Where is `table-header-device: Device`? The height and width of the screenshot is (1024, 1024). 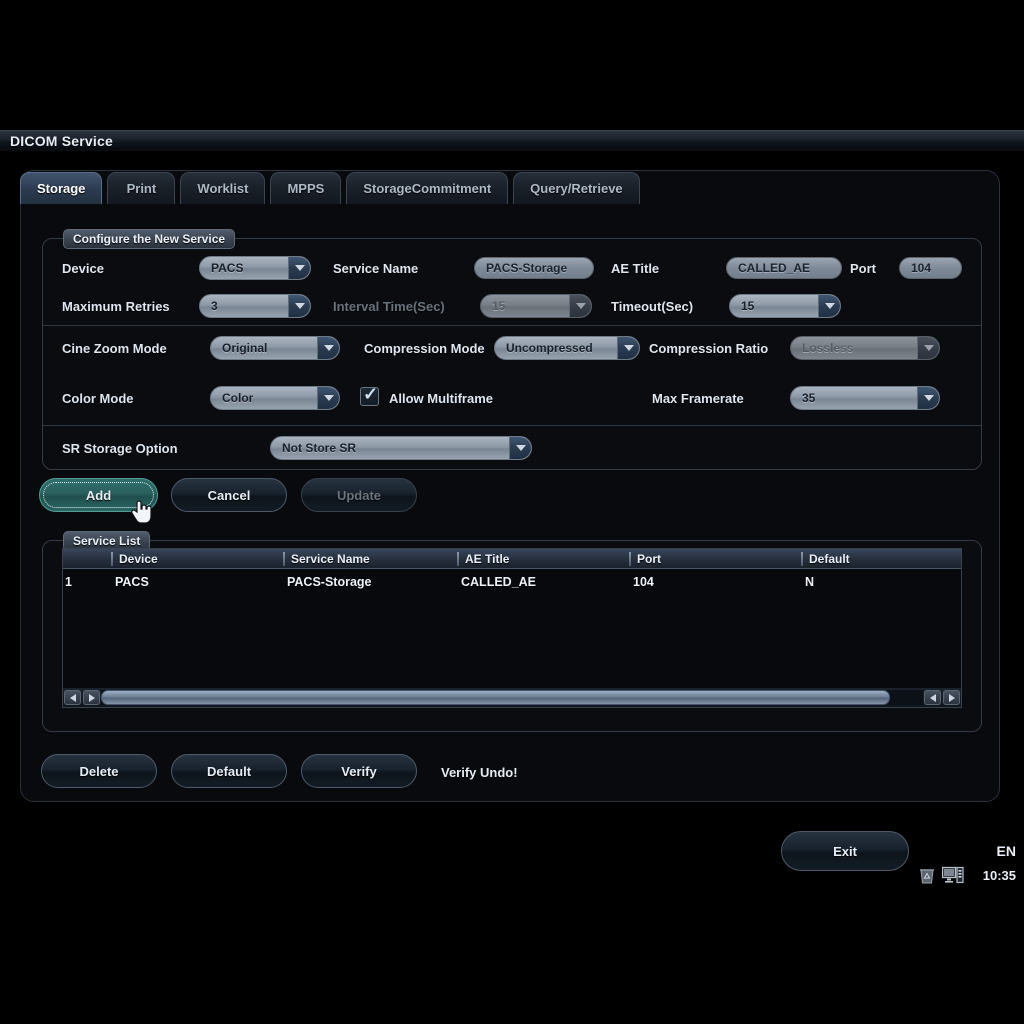 table-header-device: Device is located at coordinates (197, 559).